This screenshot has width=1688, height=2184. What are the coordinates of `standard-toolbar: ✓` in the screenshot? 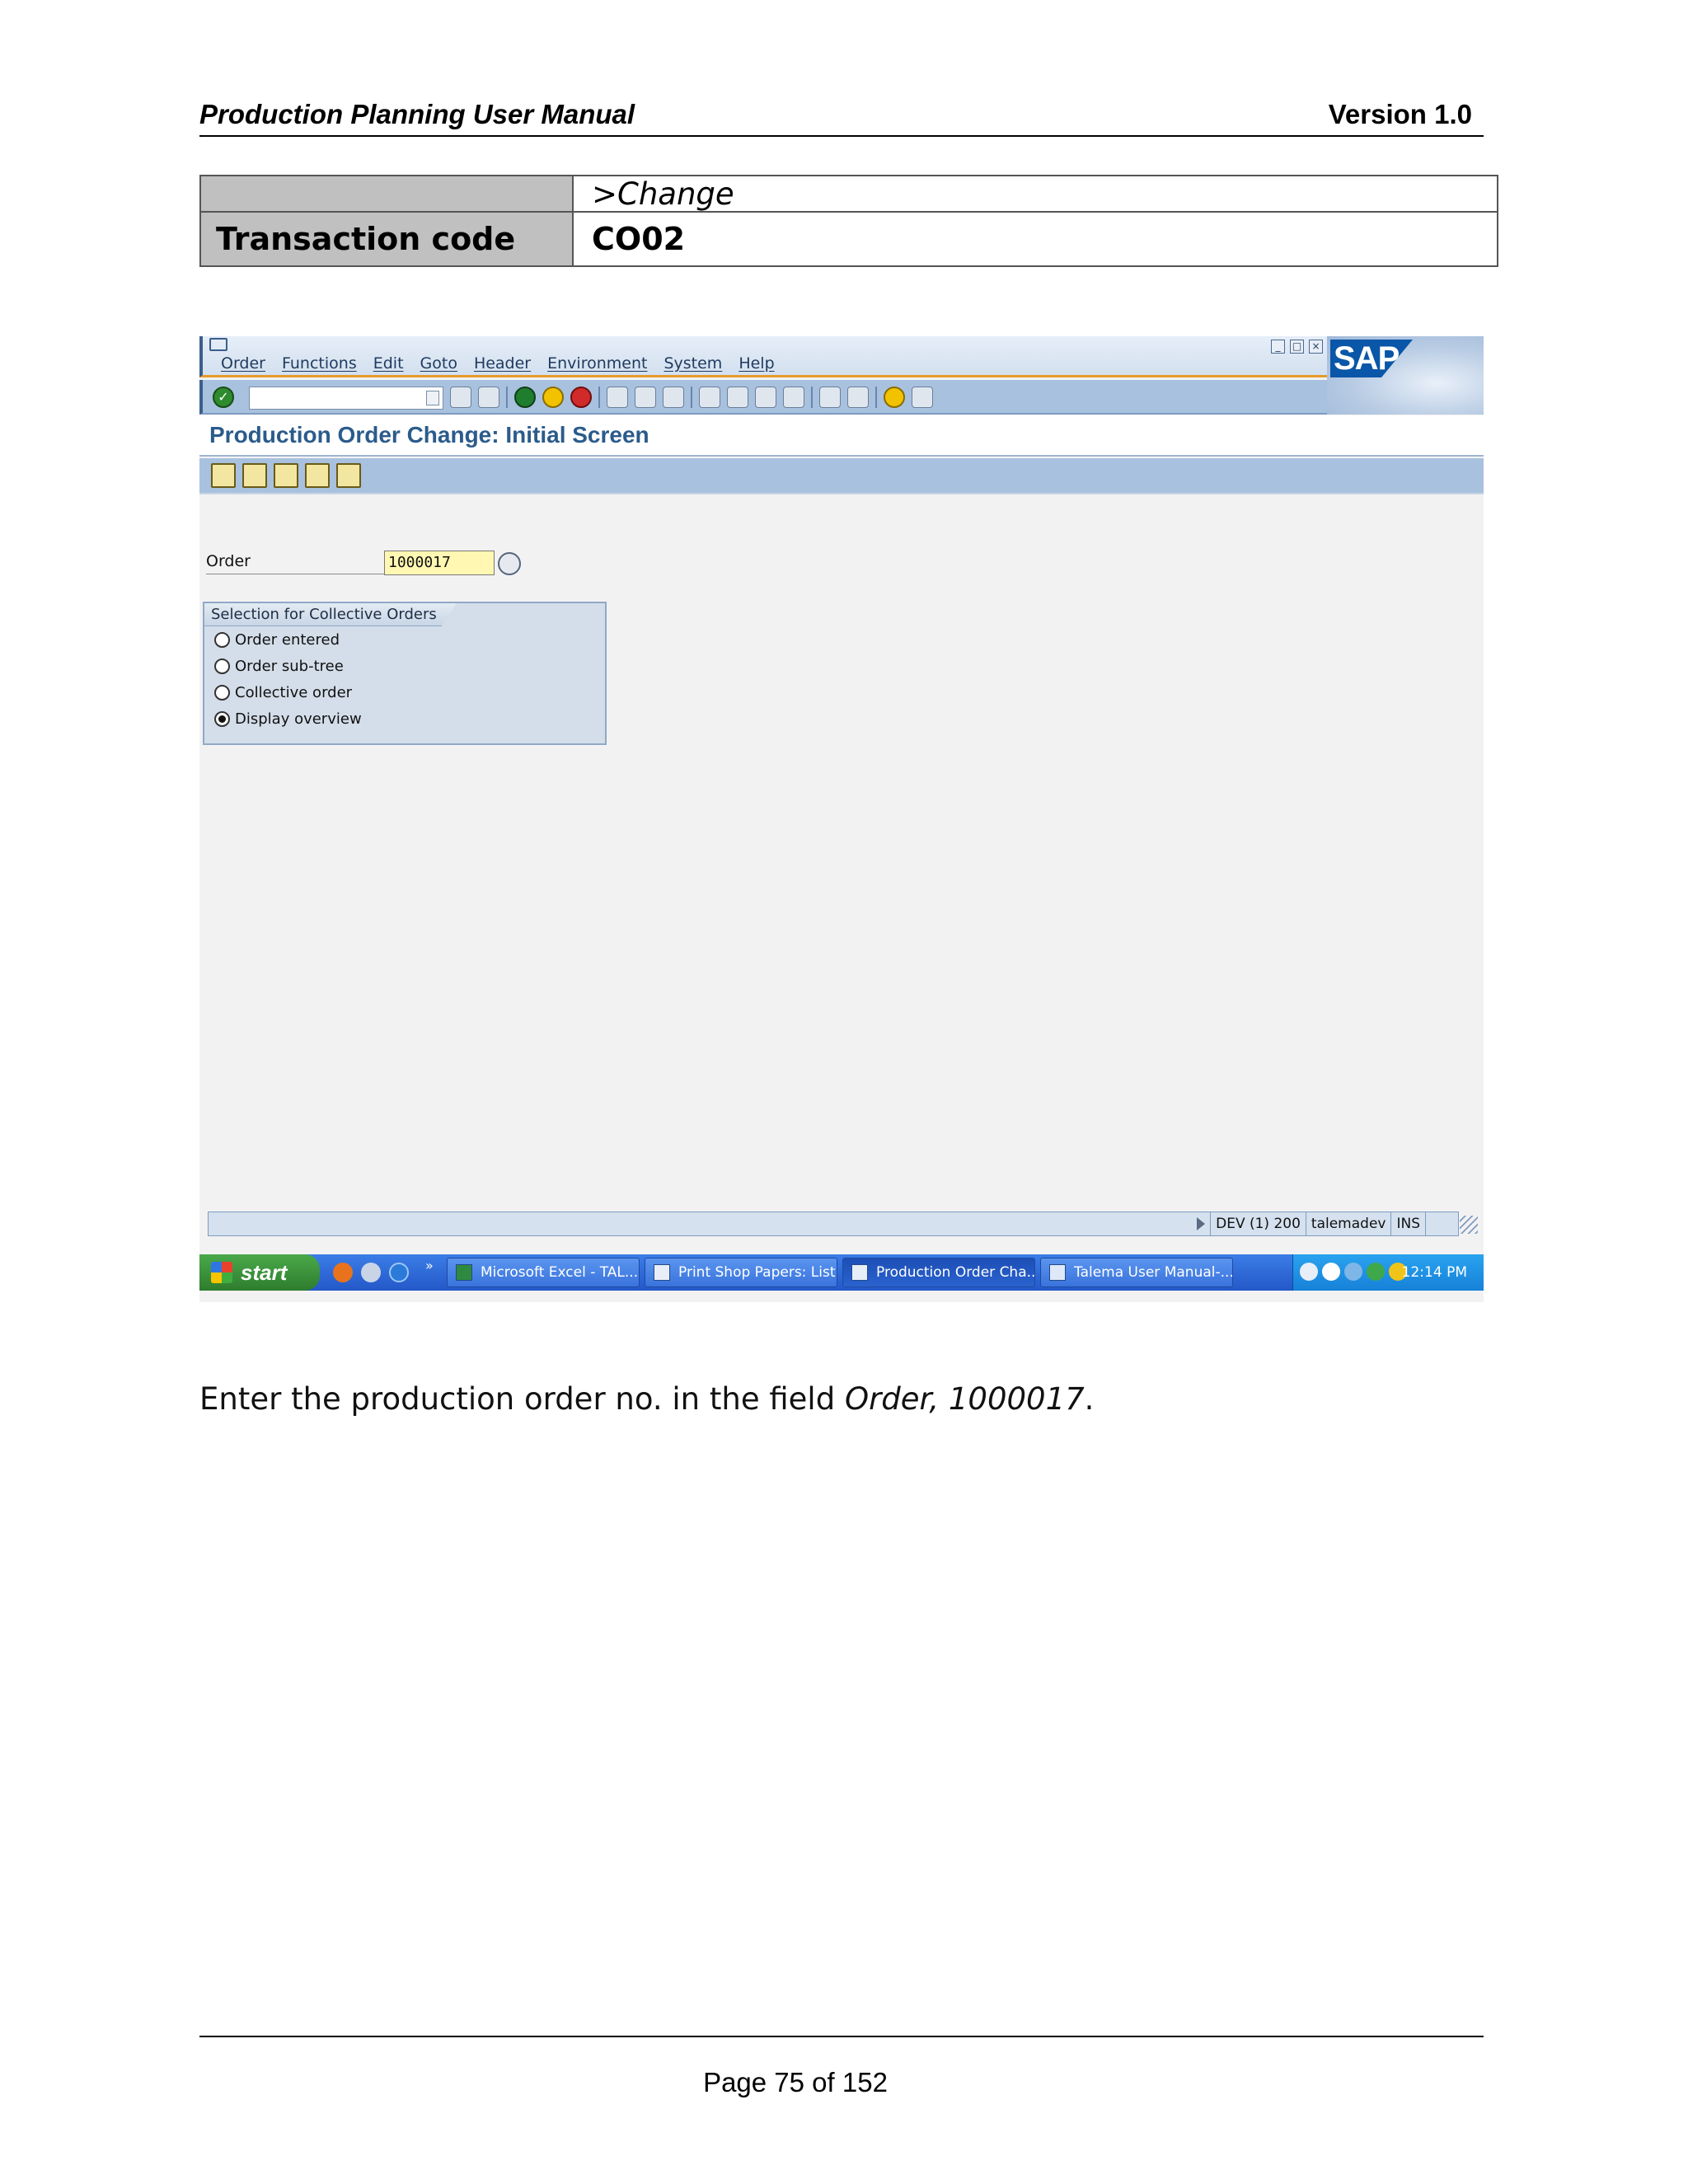 It's located at (763, 397).